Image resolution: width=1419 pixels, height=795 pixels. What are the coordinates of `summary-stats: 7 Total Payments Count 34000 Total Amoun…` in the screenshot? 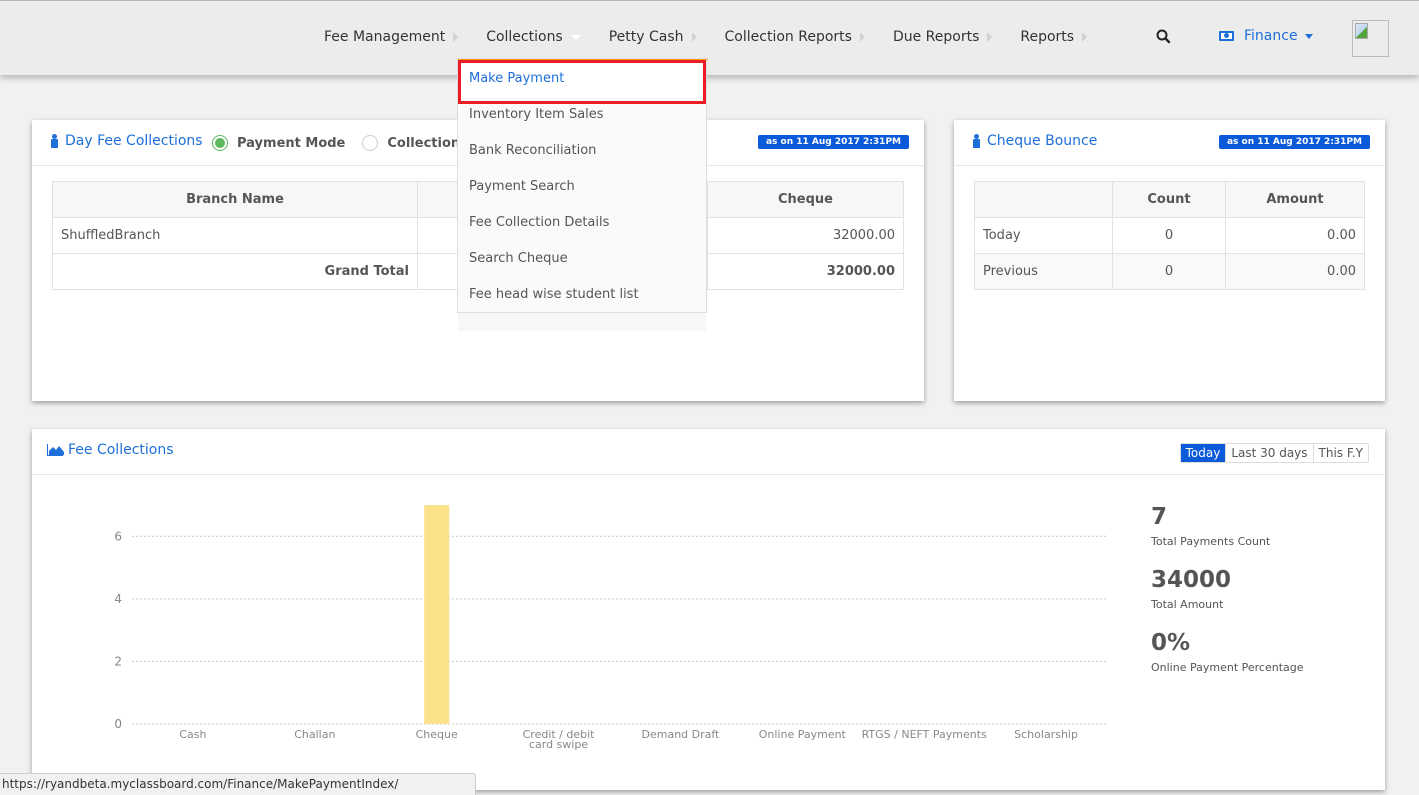 It's located at (1227, 598).